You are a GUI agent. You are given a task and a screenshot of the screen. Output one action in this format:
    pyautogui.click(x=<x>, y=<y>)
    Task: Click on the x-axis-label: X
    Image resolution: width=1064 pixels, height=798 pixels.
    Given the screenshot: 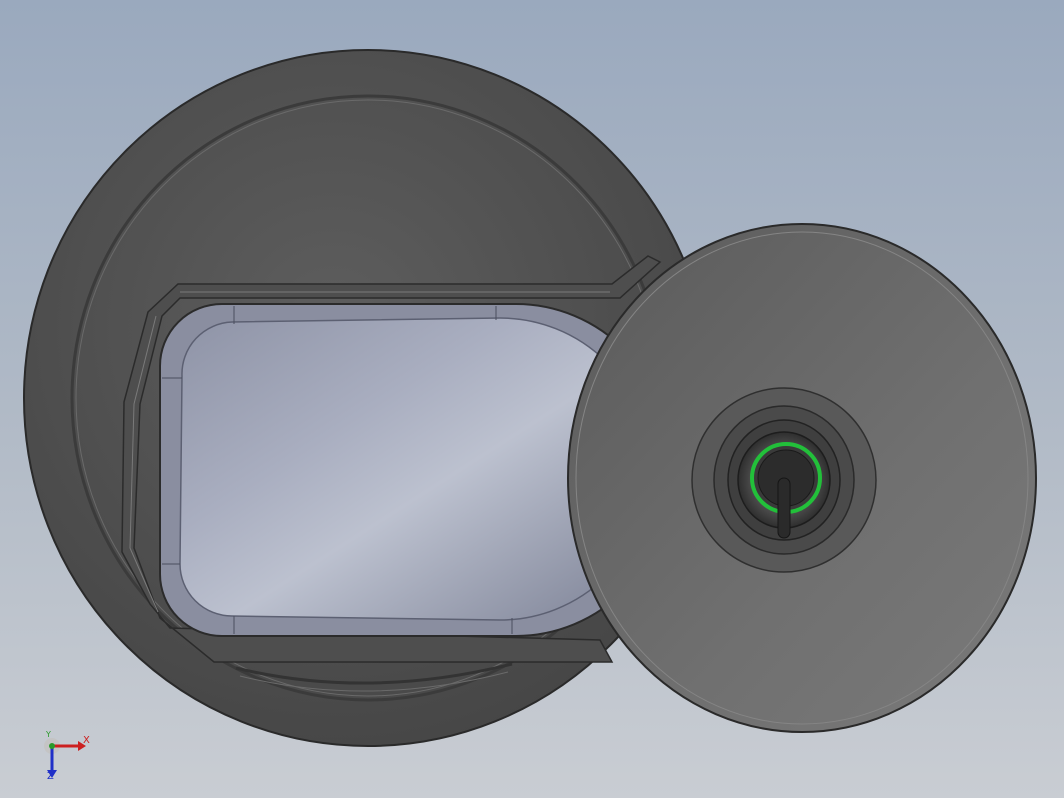 What is the action you would take?
    pyautogui.click(x=86, y=740)
    